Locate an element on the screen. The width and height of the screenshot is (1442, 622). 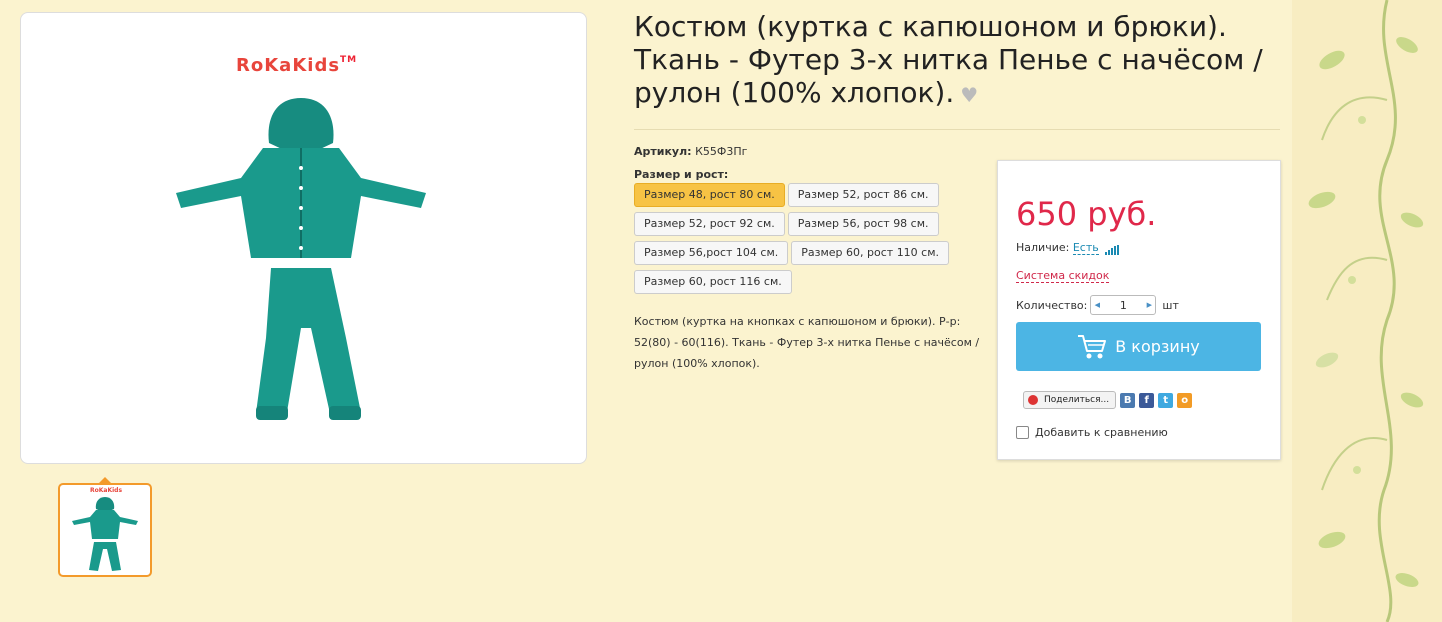
cart-icon is located at coordinates (1092, 346).